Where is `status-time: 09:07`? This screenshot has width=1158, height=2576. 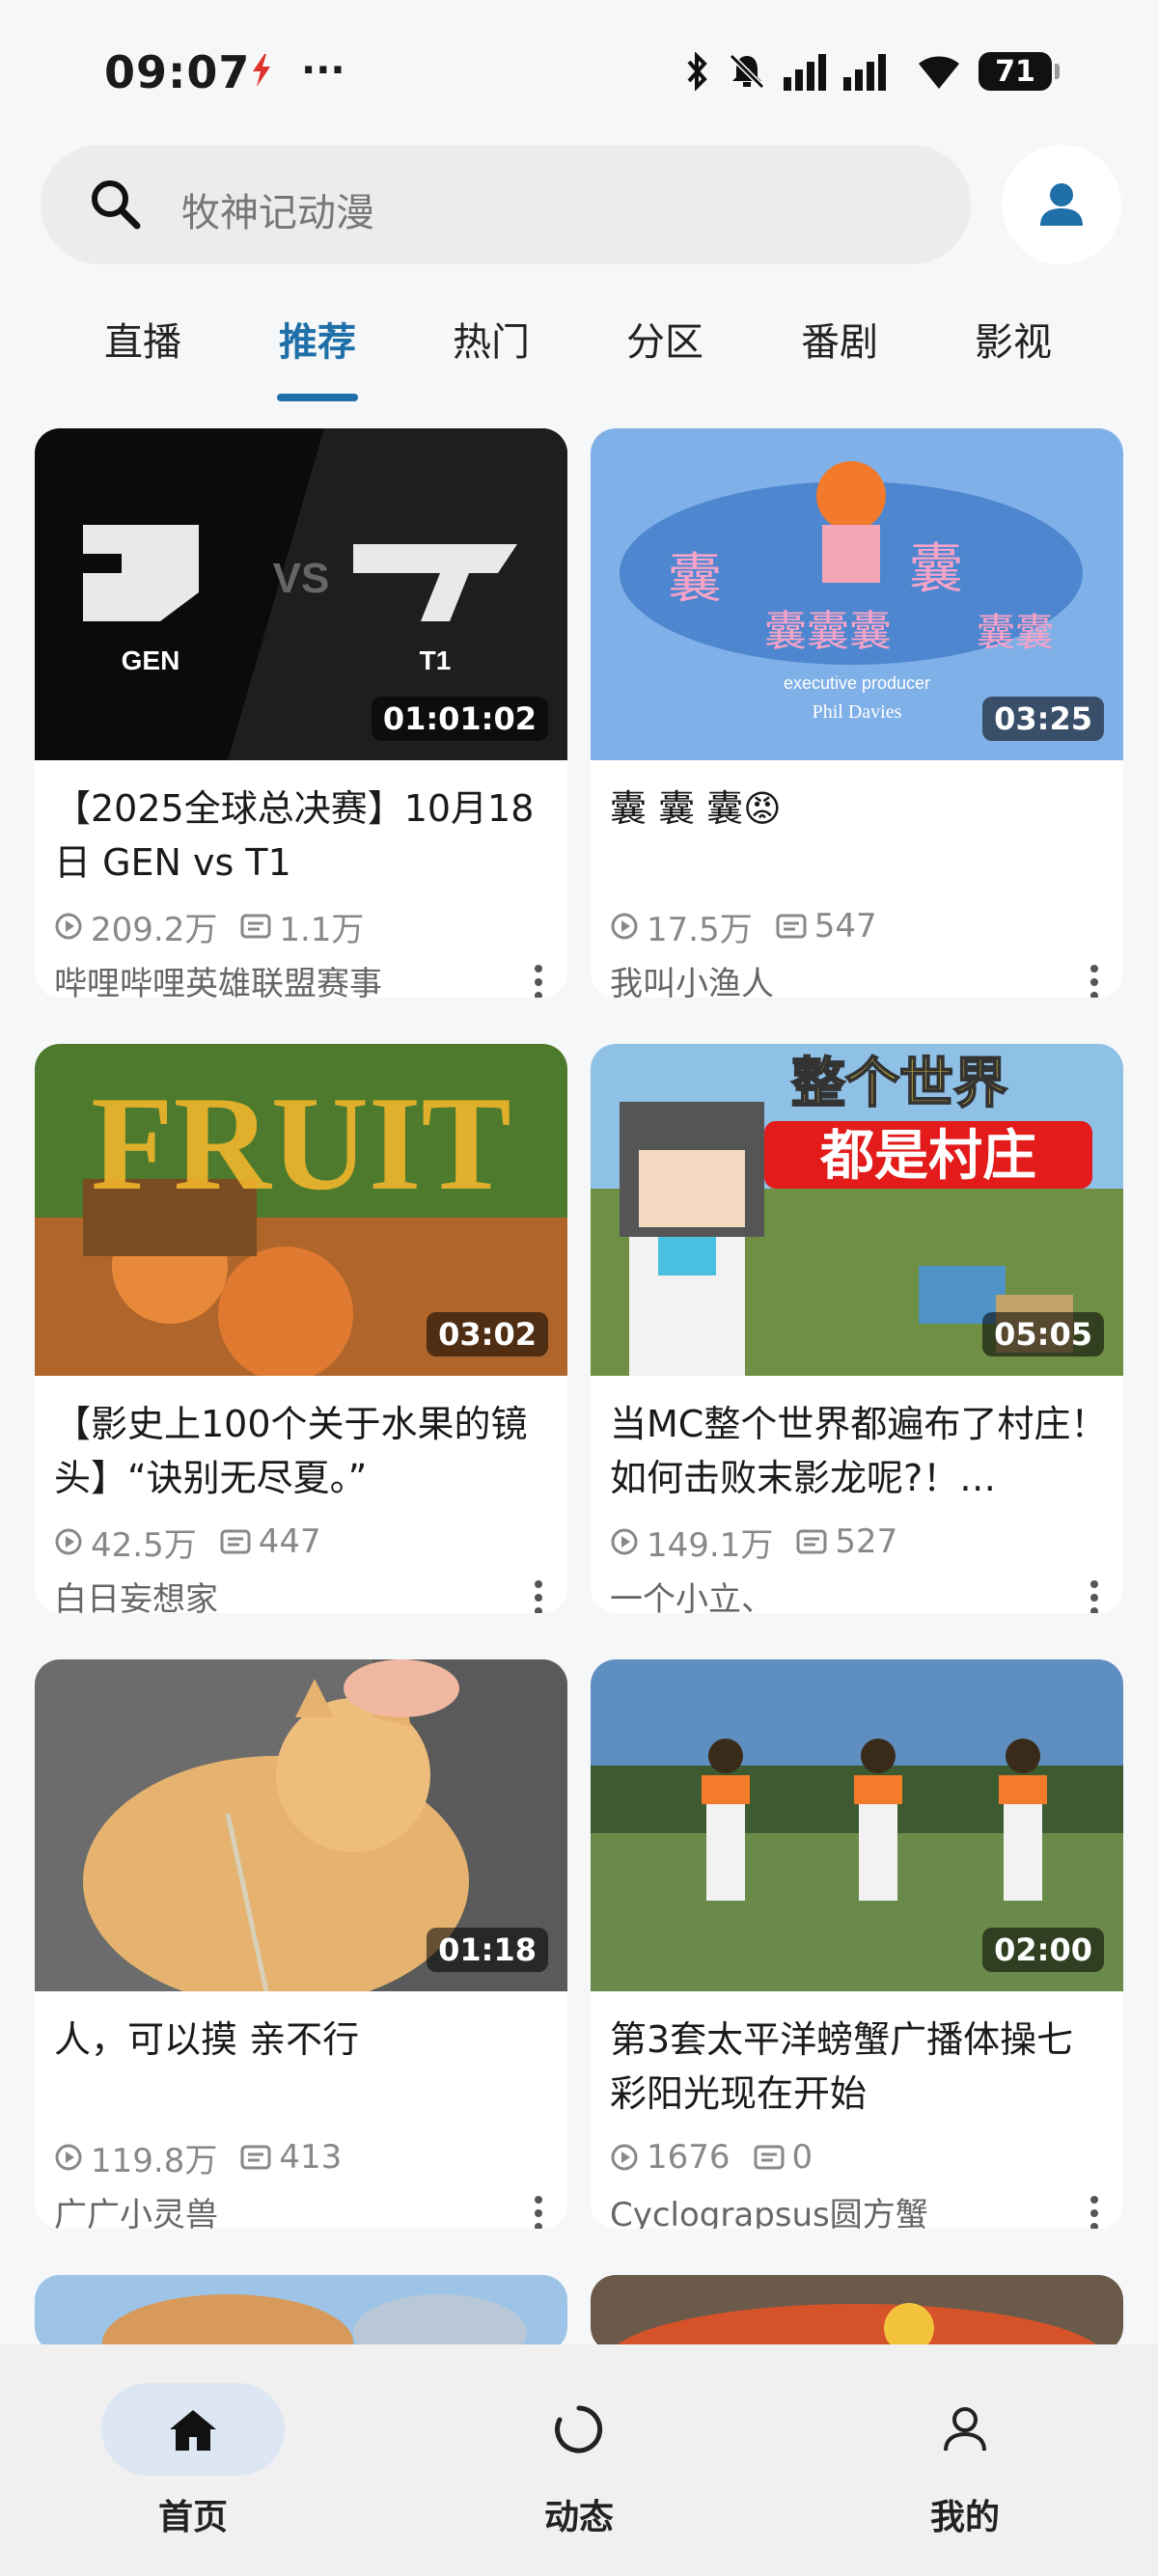
status-time: 09:07 is located at coordinates (177, 72).